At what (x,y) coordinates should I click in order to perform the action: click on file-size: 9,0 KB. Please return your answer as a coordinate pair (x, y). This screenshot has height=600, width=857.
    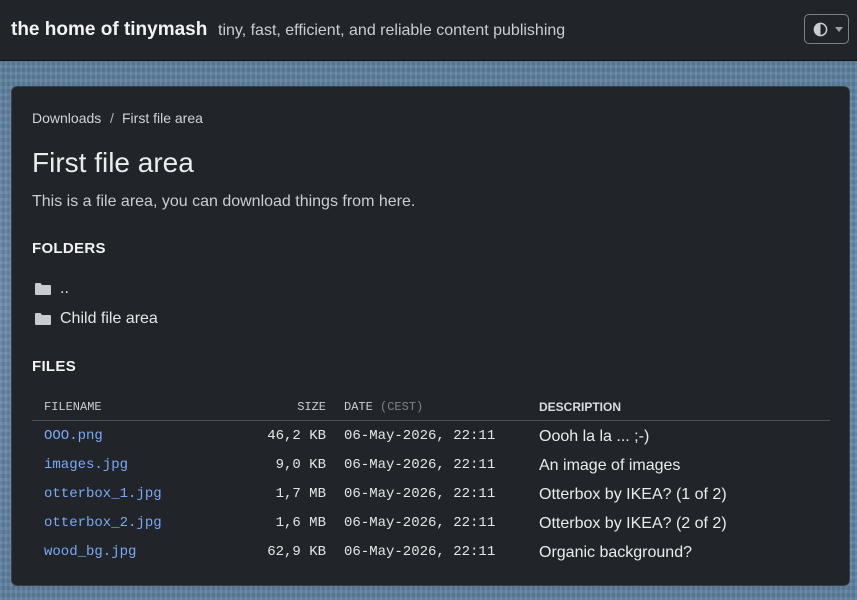
    Looking at the image, I should click on (300, 465).